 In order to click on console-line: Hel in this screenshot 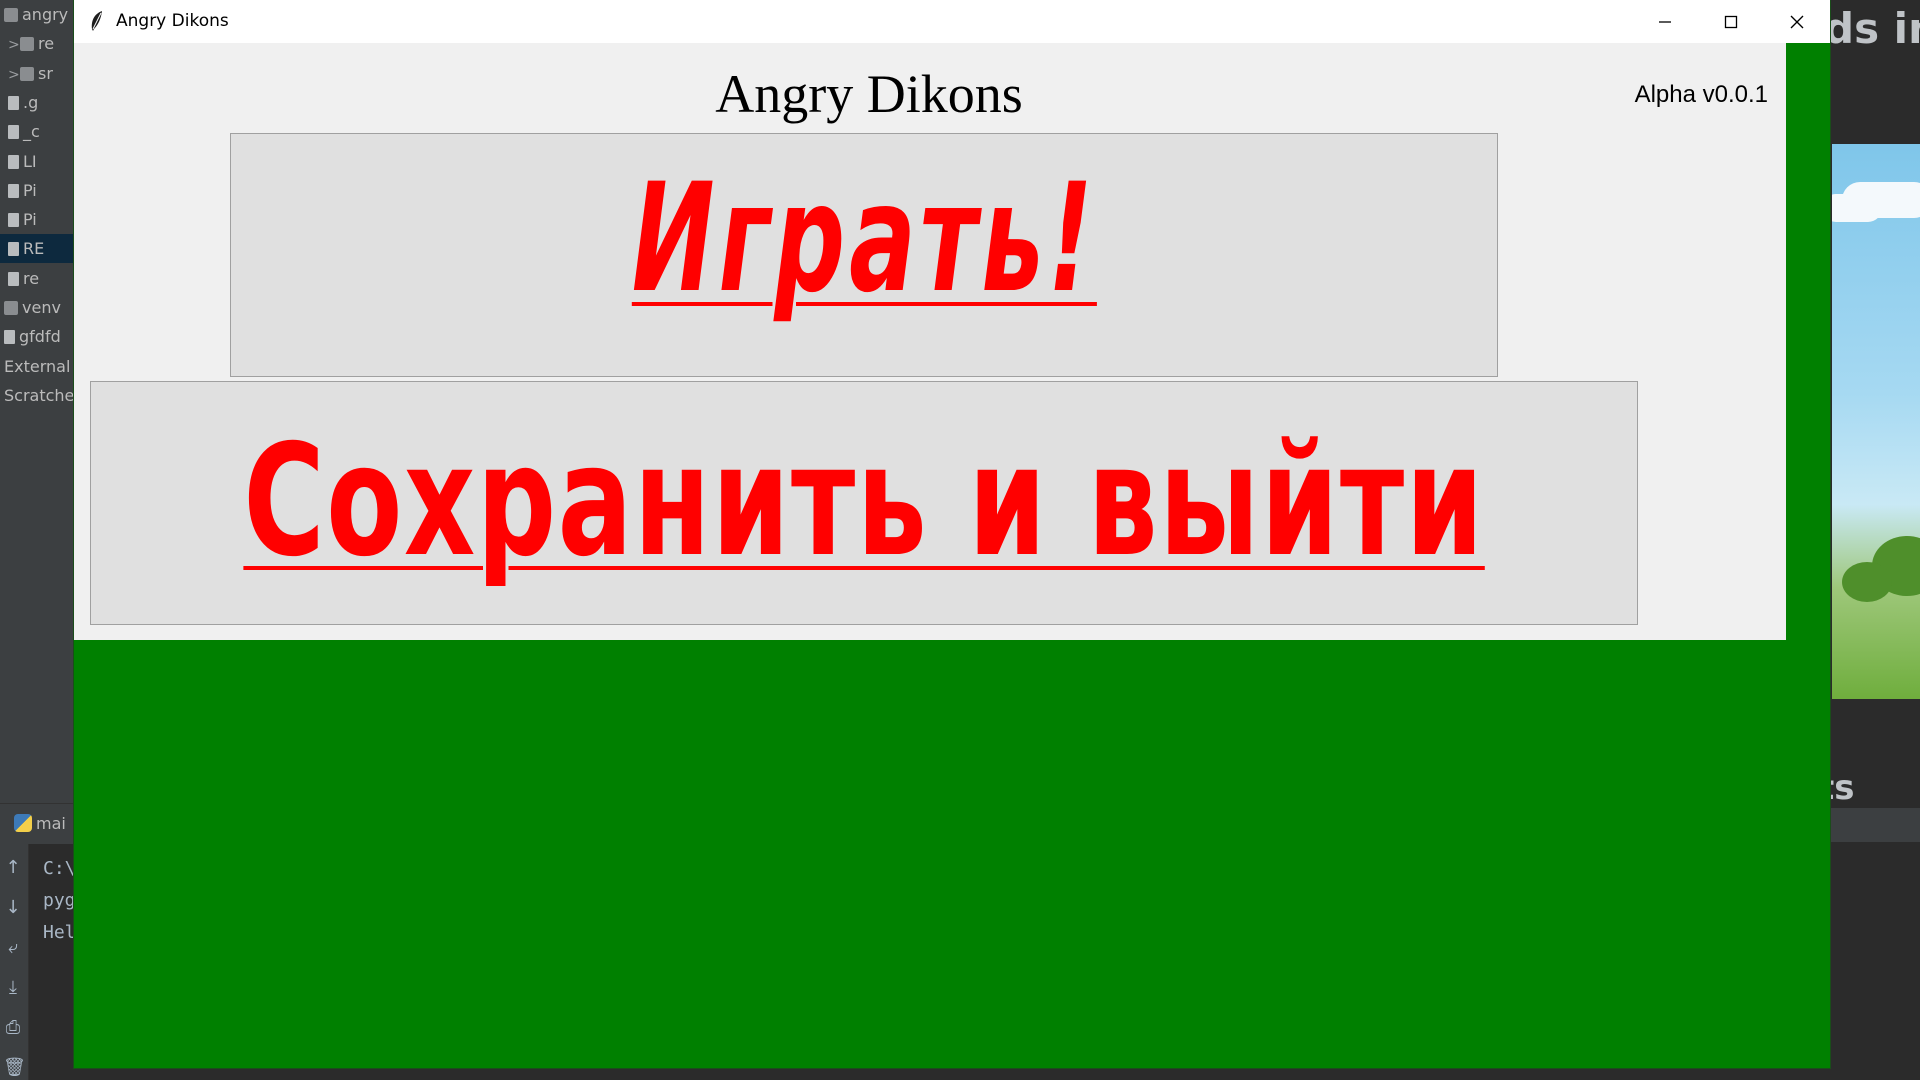, I will do `click(58, 932)`.